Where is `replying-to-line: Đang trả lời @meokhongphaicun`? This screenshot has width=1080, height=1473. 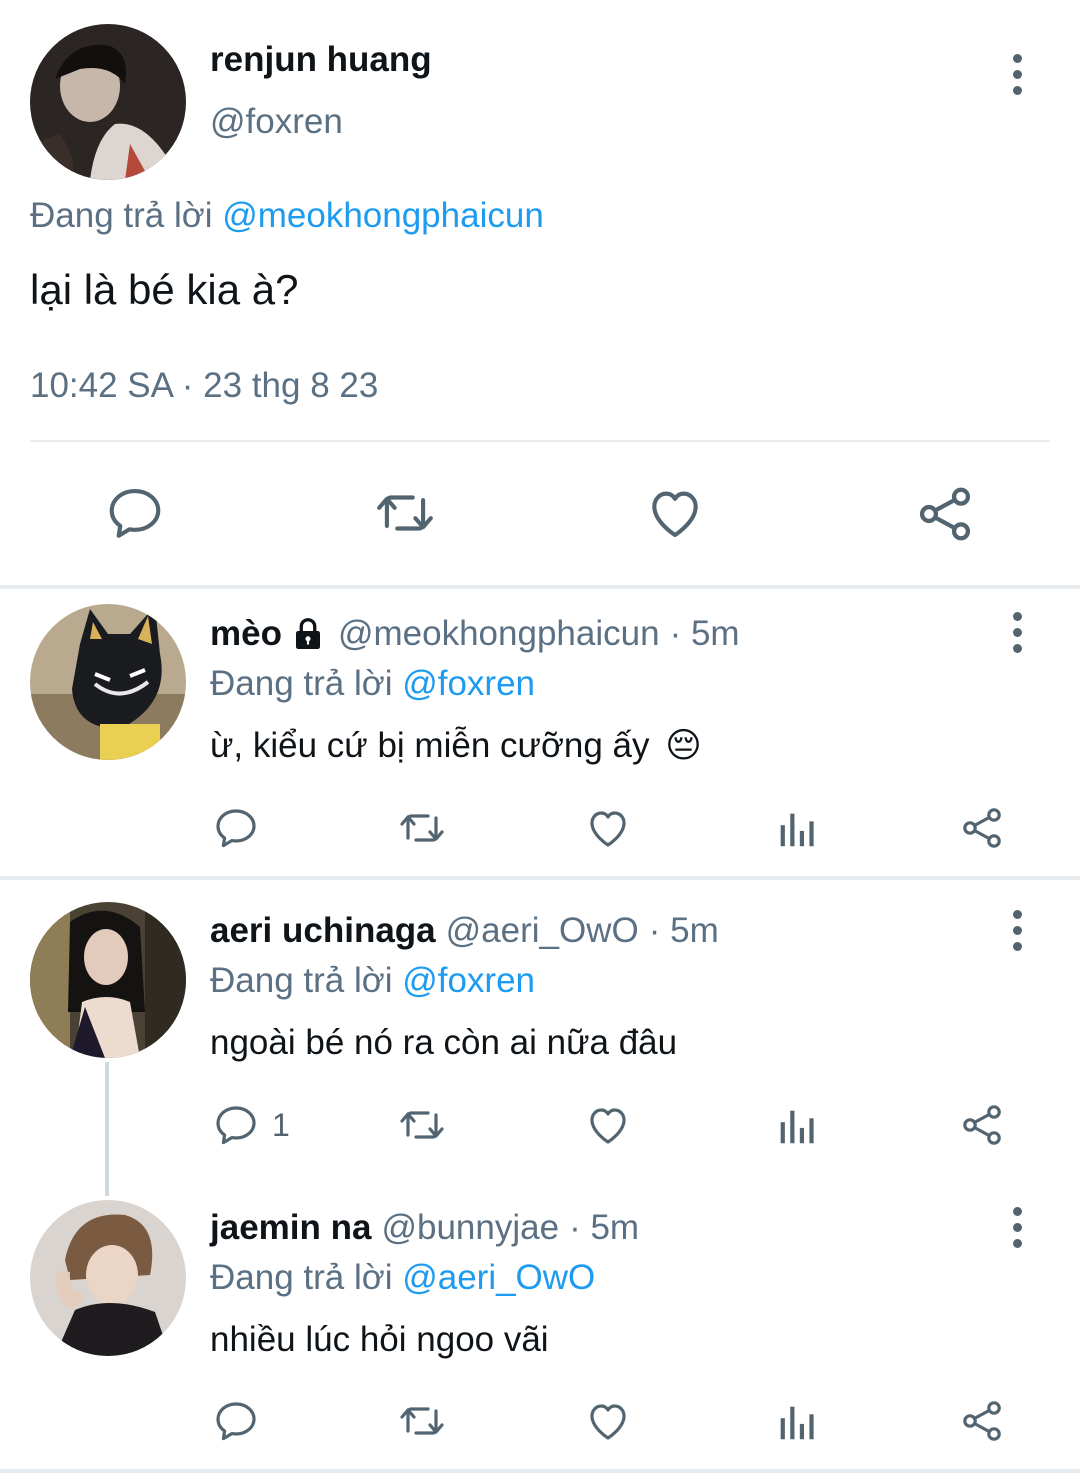
replying-to-line: Đang trả lời @meokhongphaicun is located at coordinates (287, 216).